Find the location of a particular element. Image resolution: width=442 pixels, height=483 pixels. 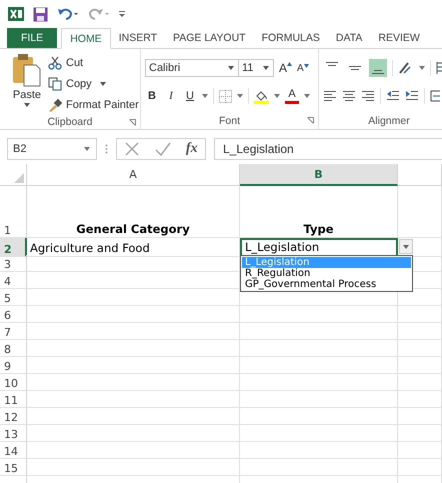

align-bottom-button is located at coordinates (378, 68).